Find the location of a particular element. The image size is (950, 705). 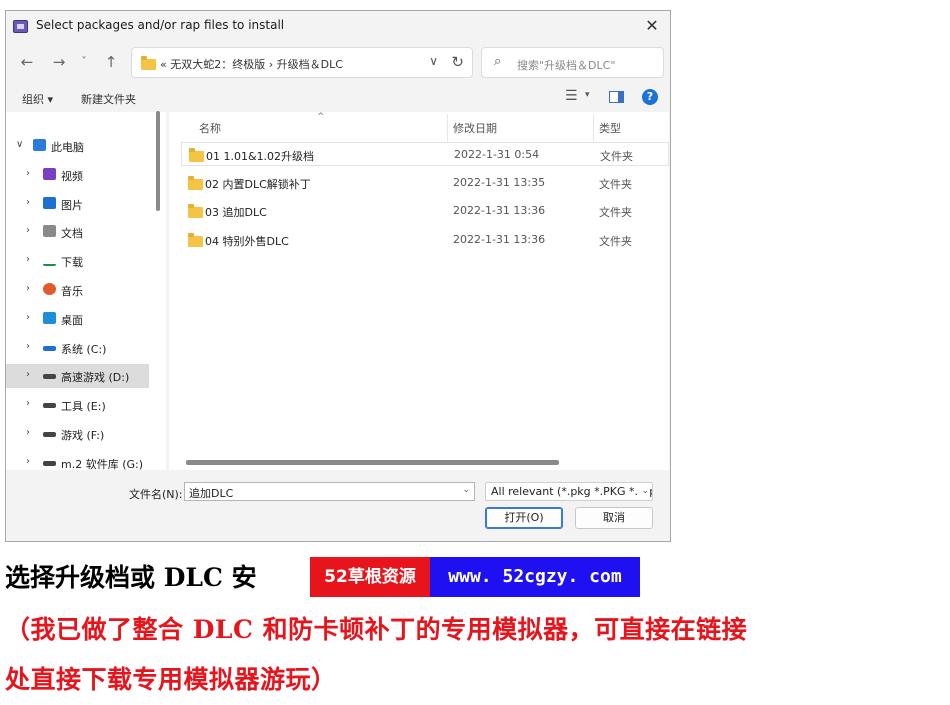

tree-item: › 游戏 (F:) is located at coordinates (77, 434).